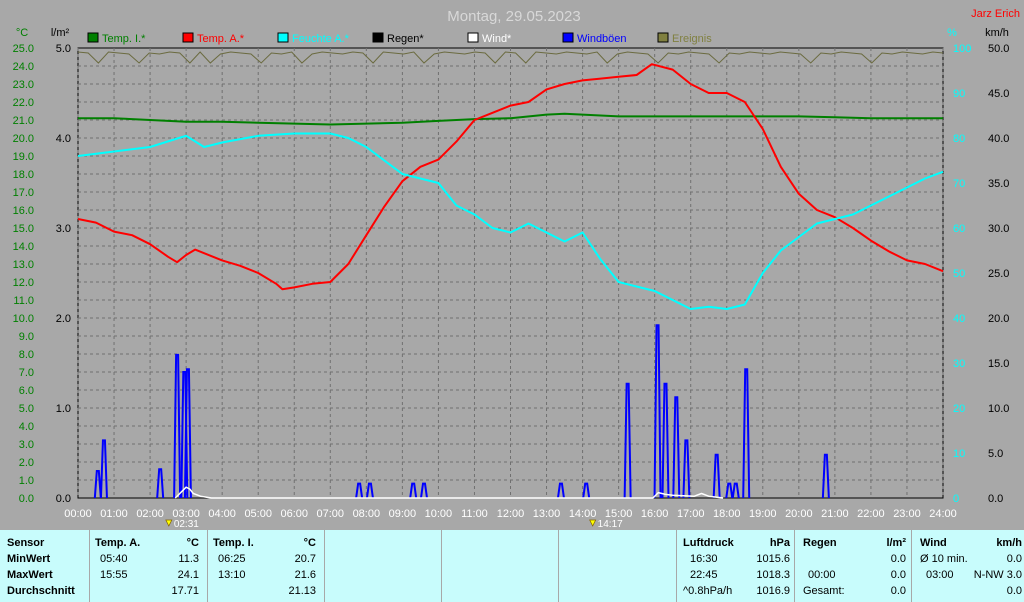 This screenshot has height=602, width=1024. Describe the element at coordinates (188, 575) in the screenshot. I see `temp-a-max: 24.1` at that location.